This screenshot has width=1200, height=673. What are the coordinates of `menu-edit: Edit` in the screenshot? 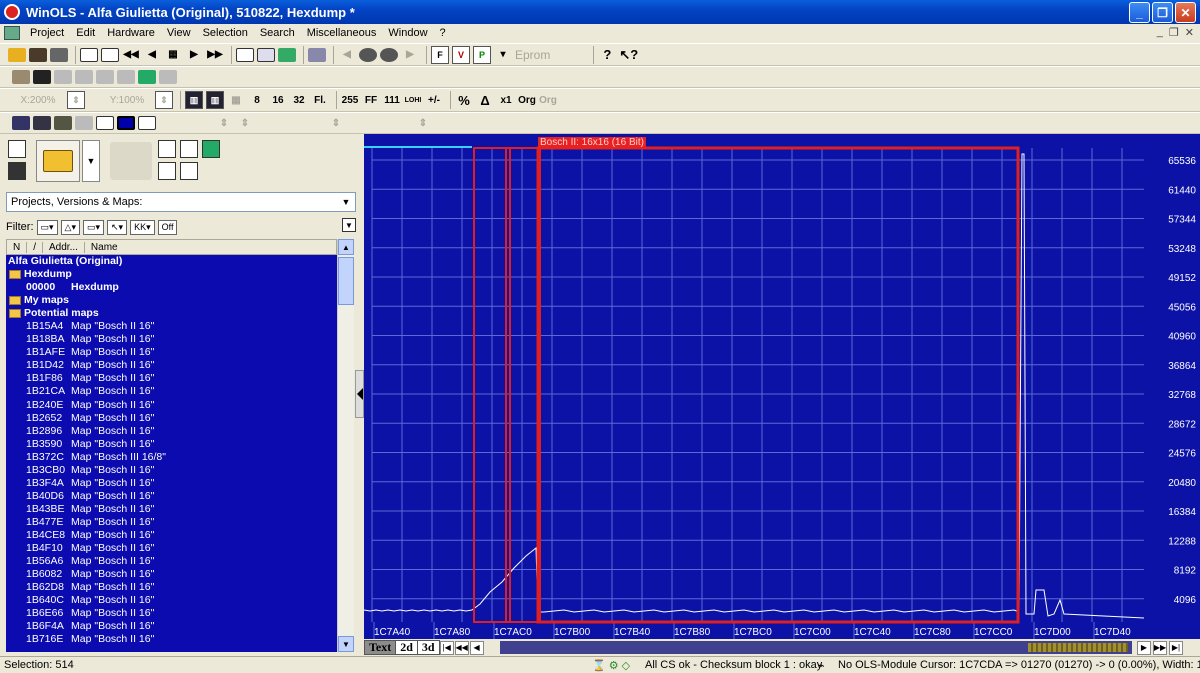 It's located at (85, 33).